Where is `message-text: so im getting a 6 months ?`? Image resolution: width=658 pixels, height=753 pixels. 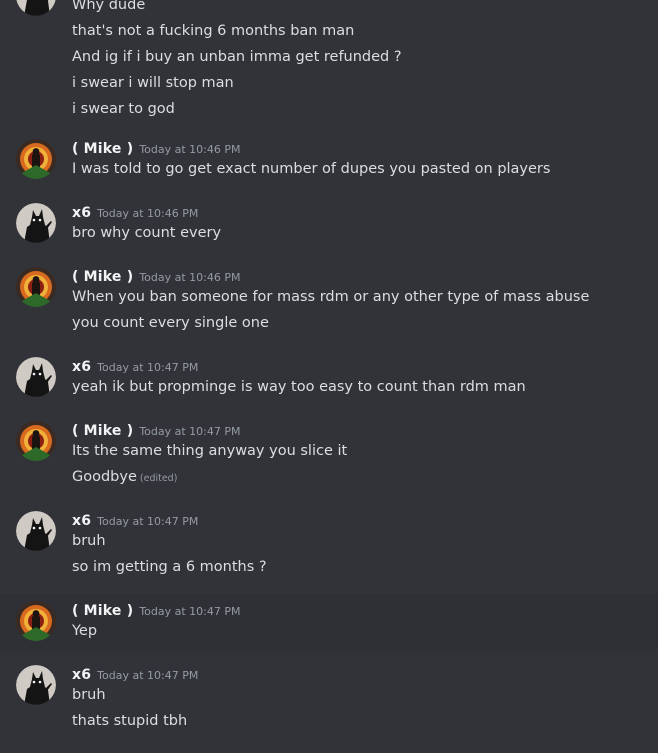
message-text: so im getting a 6 months ? is located at coordinates (169, 567).